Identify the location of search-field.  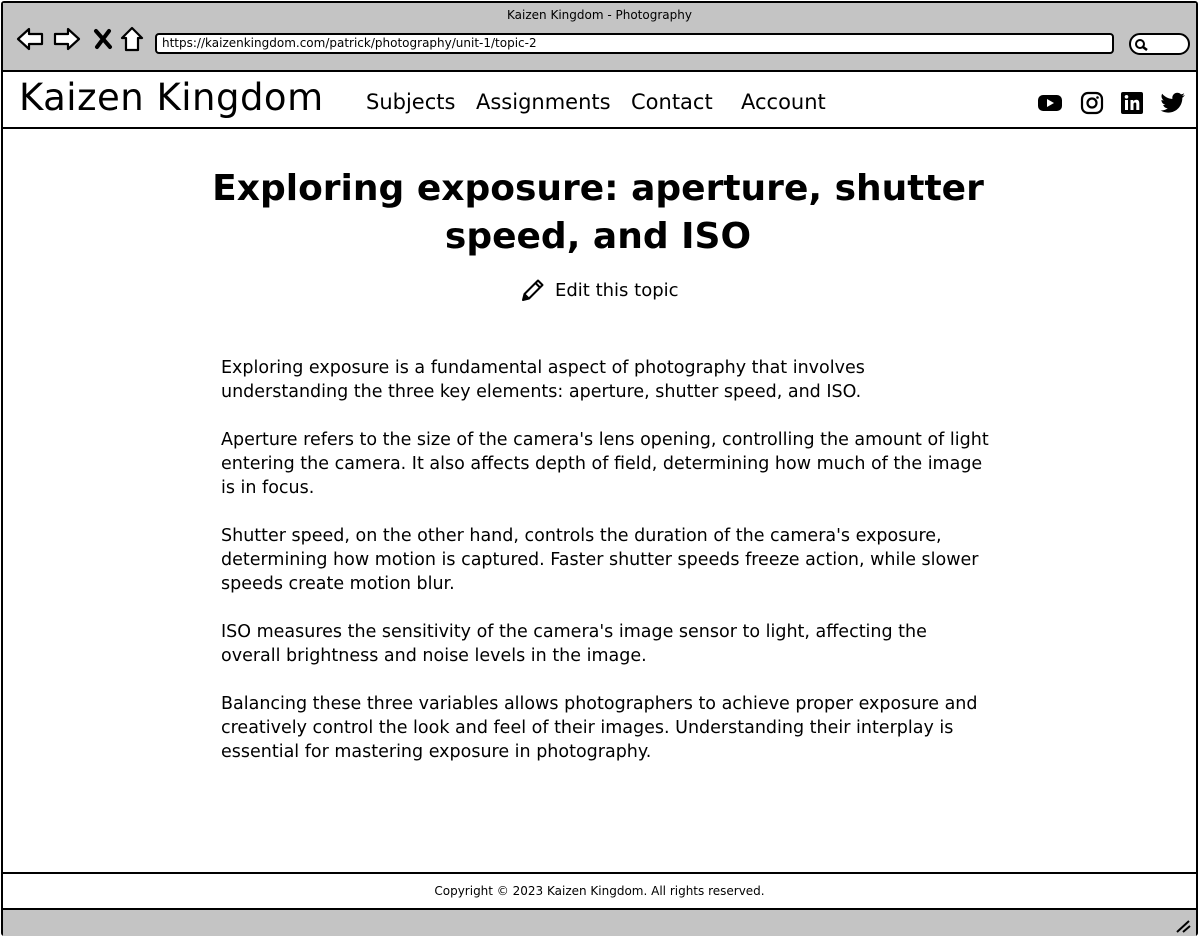
(1159, 44).